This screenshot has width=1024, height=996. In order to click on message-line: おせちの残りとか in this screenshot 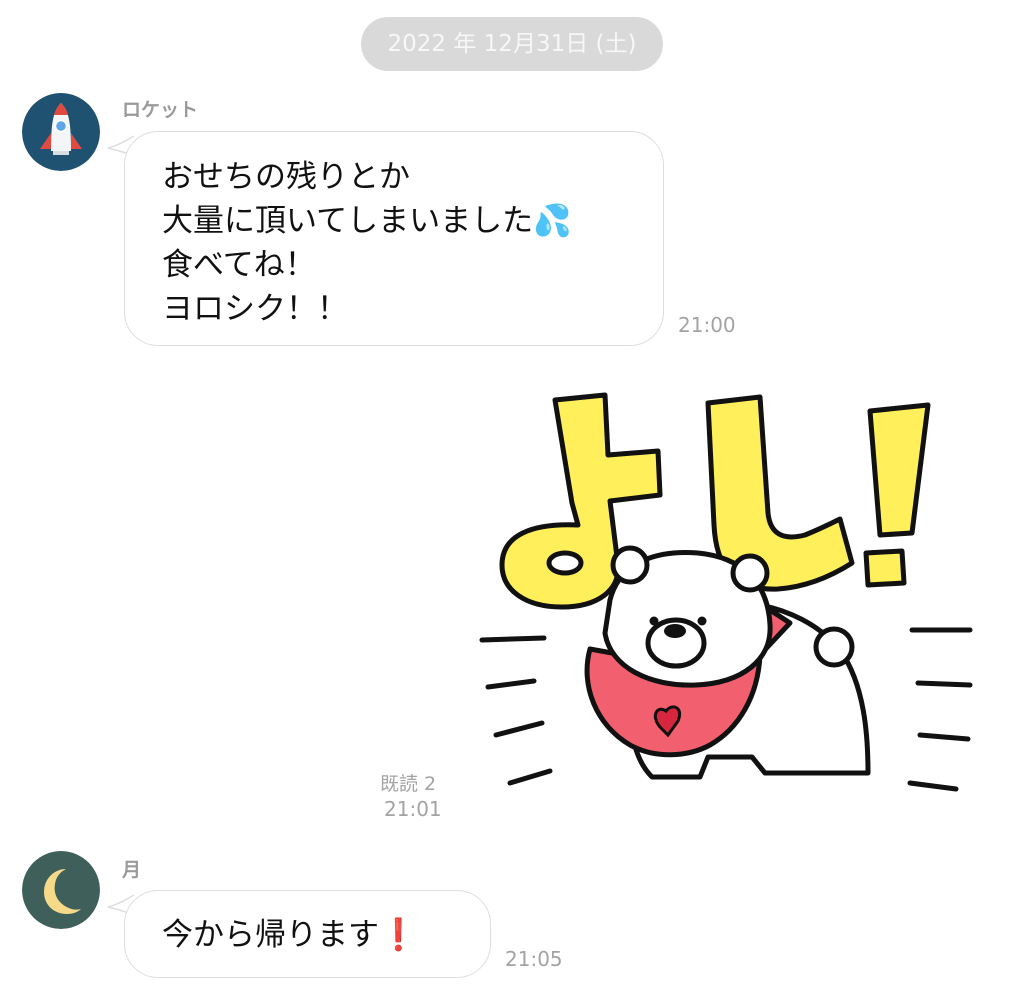, I will do `click(286, 177)`.